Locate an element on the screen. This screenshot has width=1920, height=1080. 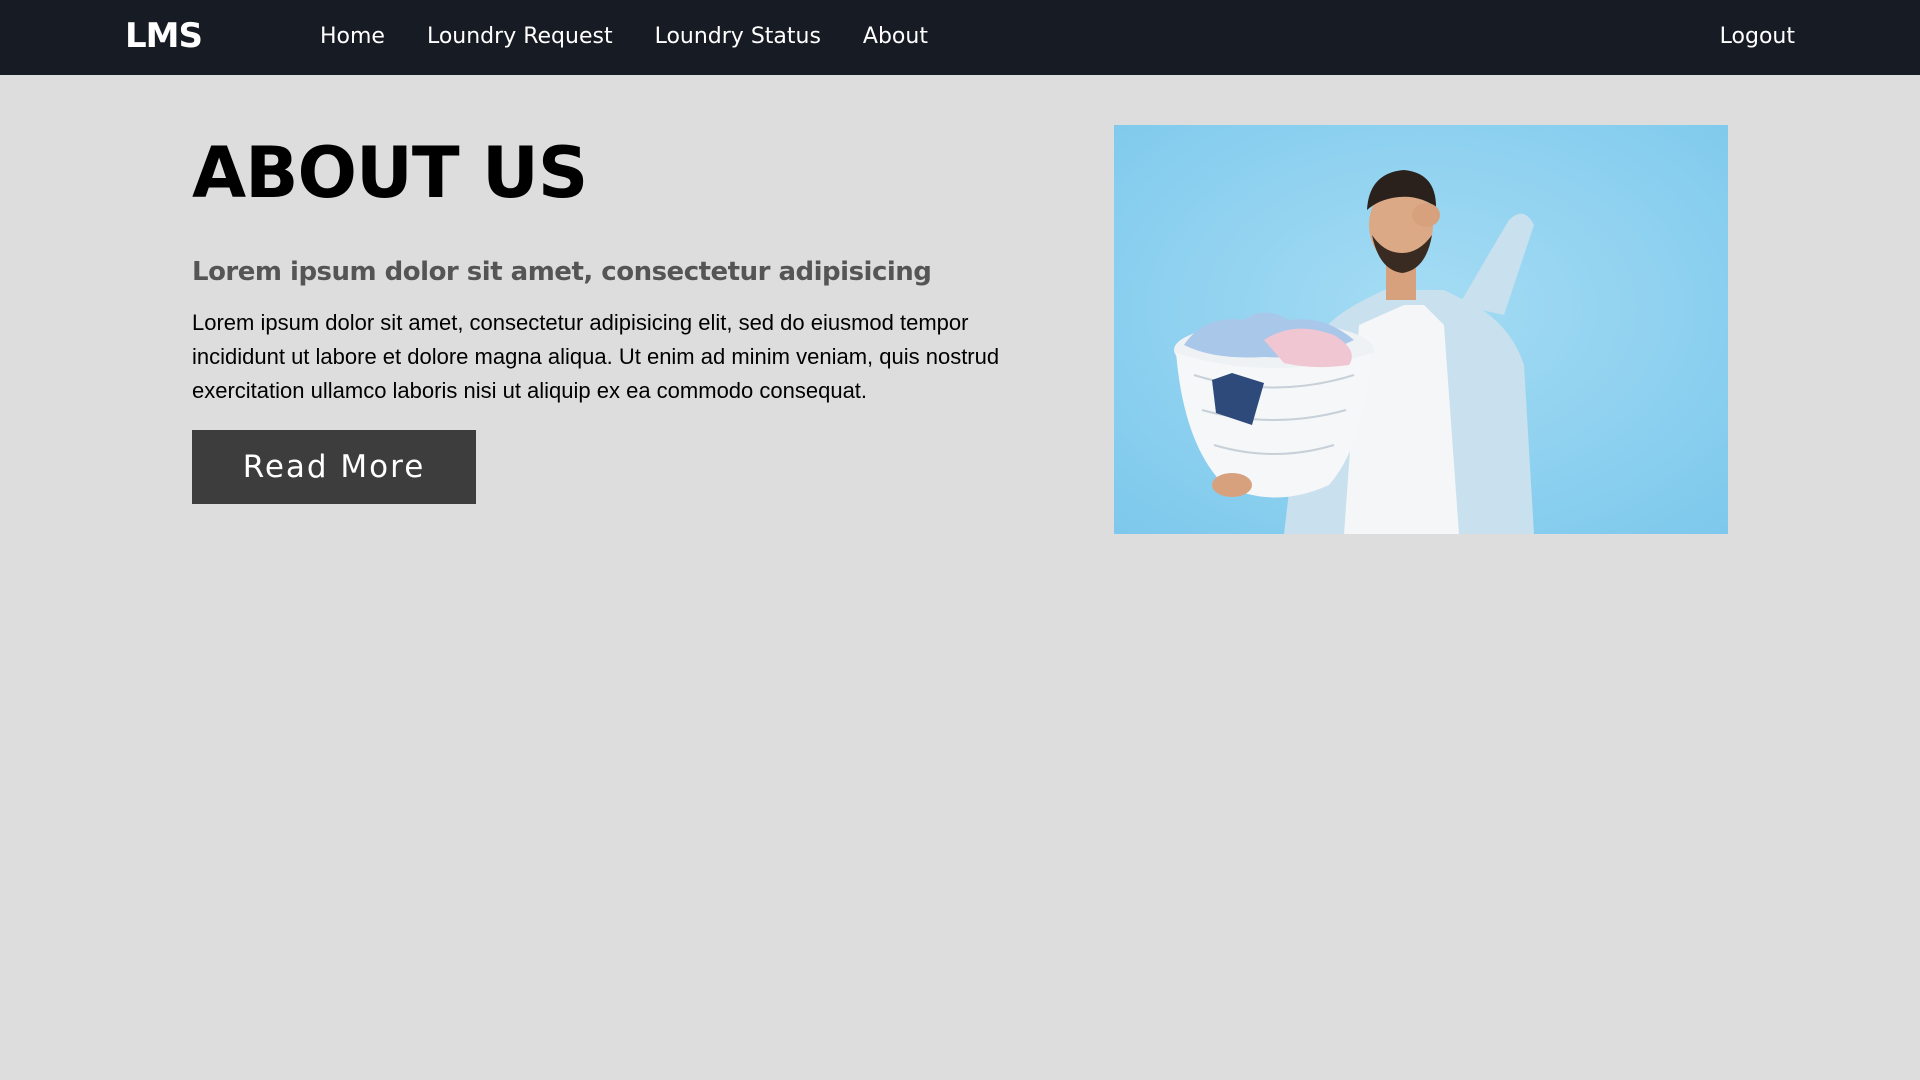
laundry-photo-illustration is located at coordinates (1421, 329).